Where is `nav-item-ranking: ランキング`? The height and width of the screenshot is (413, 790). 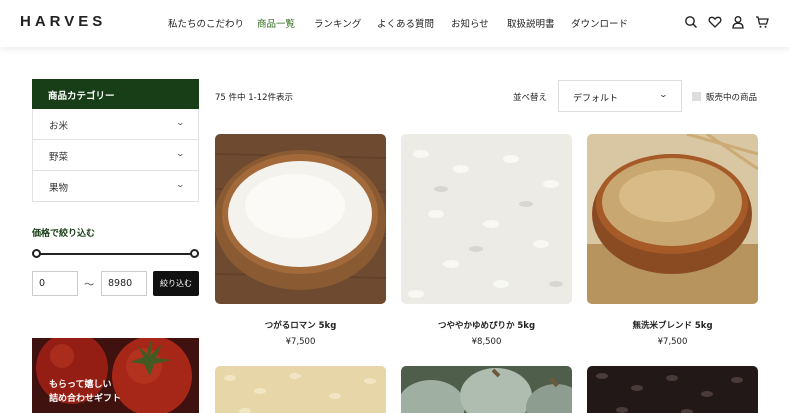
nav-item-ranking: ランキング is located at coordinates (337, 23).